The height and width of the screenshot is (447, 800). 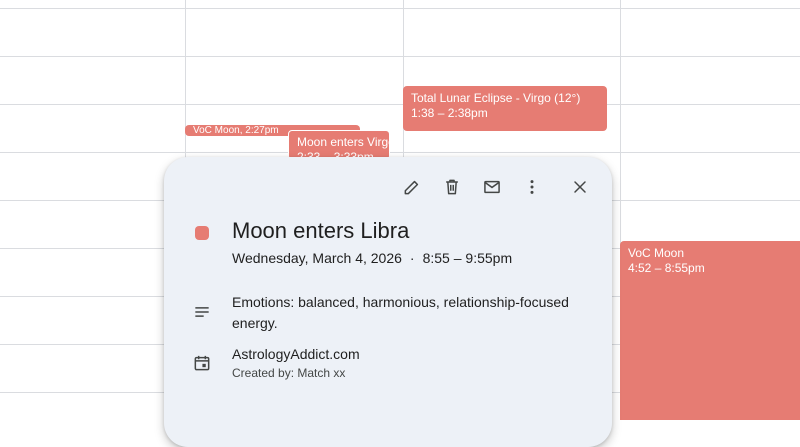 I want to click on trash-icon, so click(x=452, y=187).